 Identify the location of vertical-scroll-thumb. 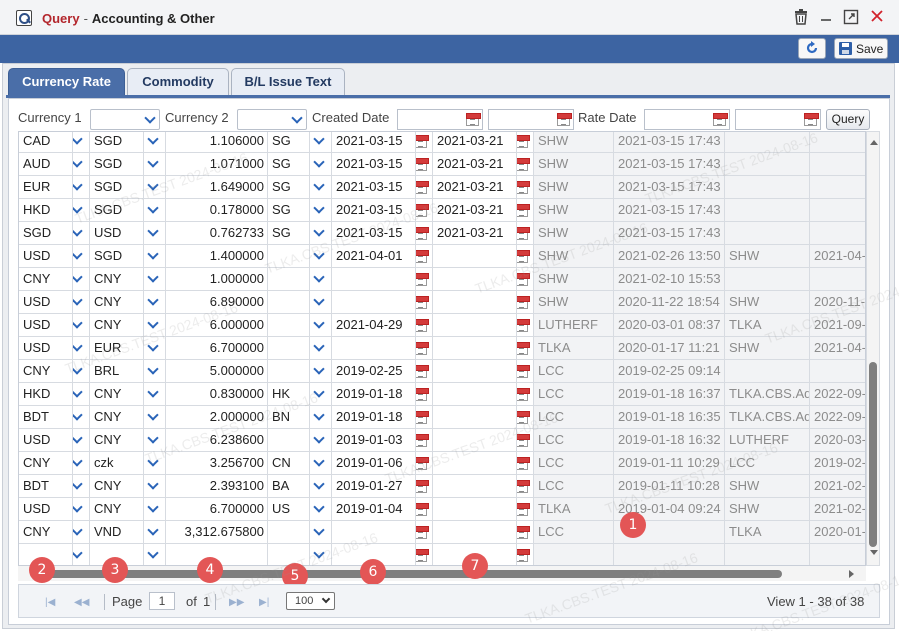
(873, 454).